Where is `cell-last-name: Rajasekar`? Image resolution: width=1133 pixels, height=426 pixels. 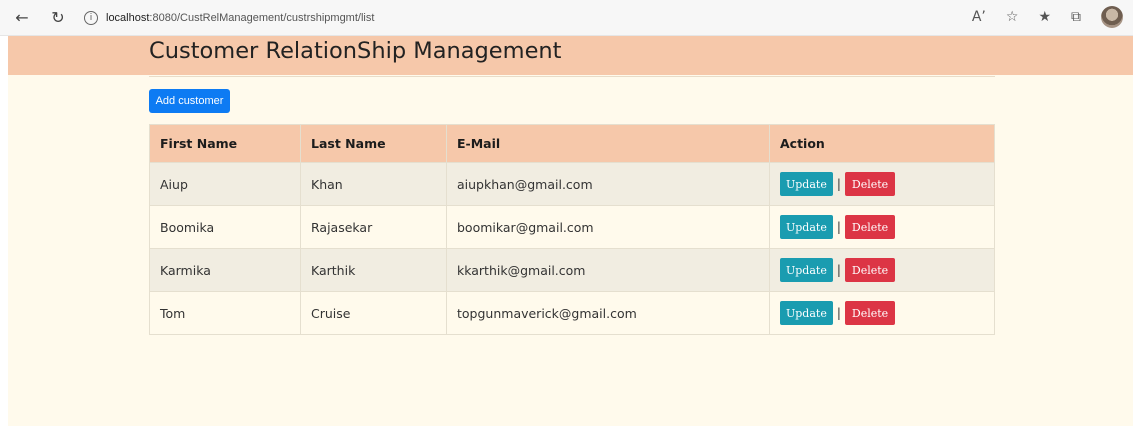
cell-last-name: Rajasekar is located at coordinates (373, 227).